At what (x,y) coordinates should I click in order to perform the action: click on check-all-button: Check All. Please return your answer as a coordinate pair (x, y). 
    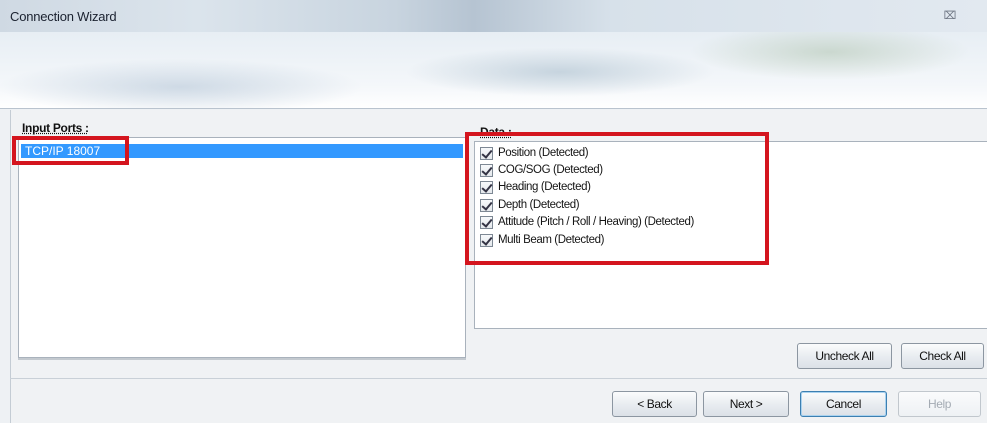
    Looking at the image, I should click on (942, 356).